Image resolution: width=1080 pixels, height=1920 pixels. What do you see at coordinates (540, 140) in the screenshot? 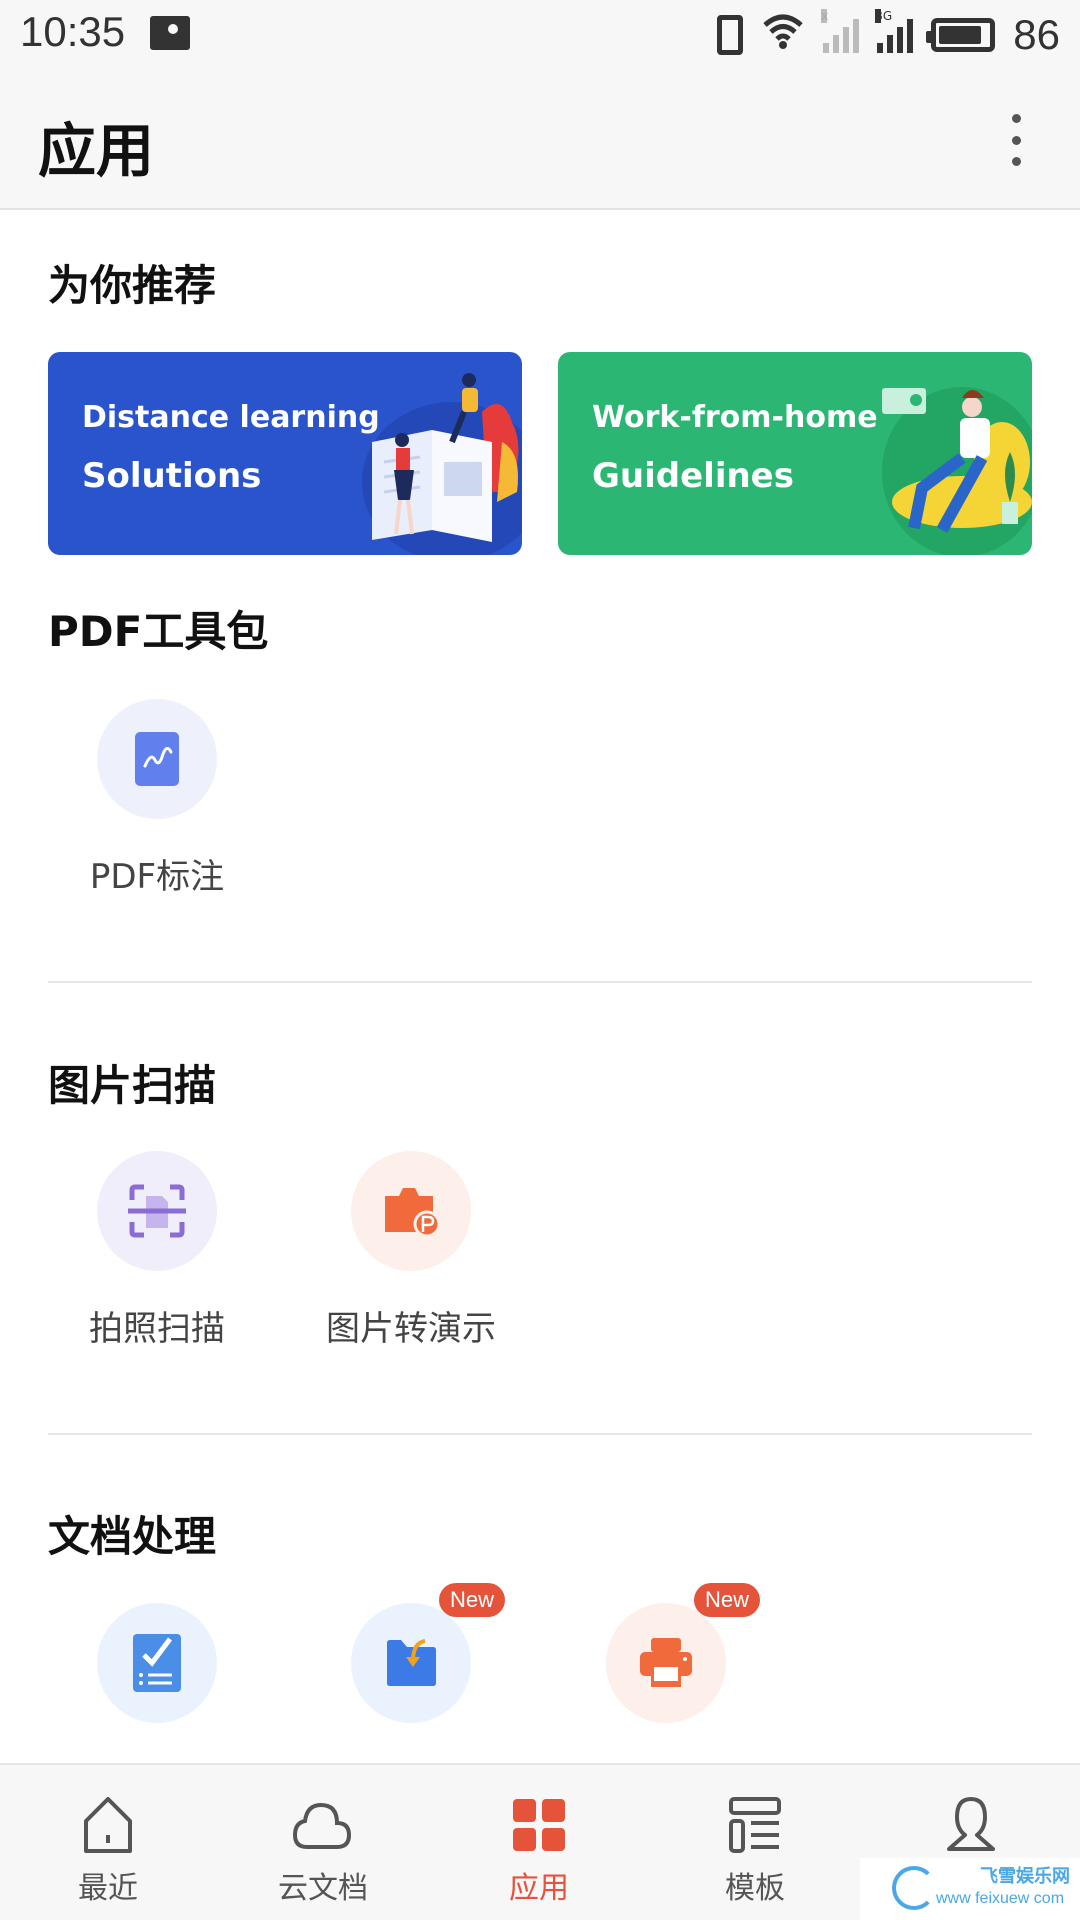
I see `app-header: 应用` at bounding box center [540, 140].